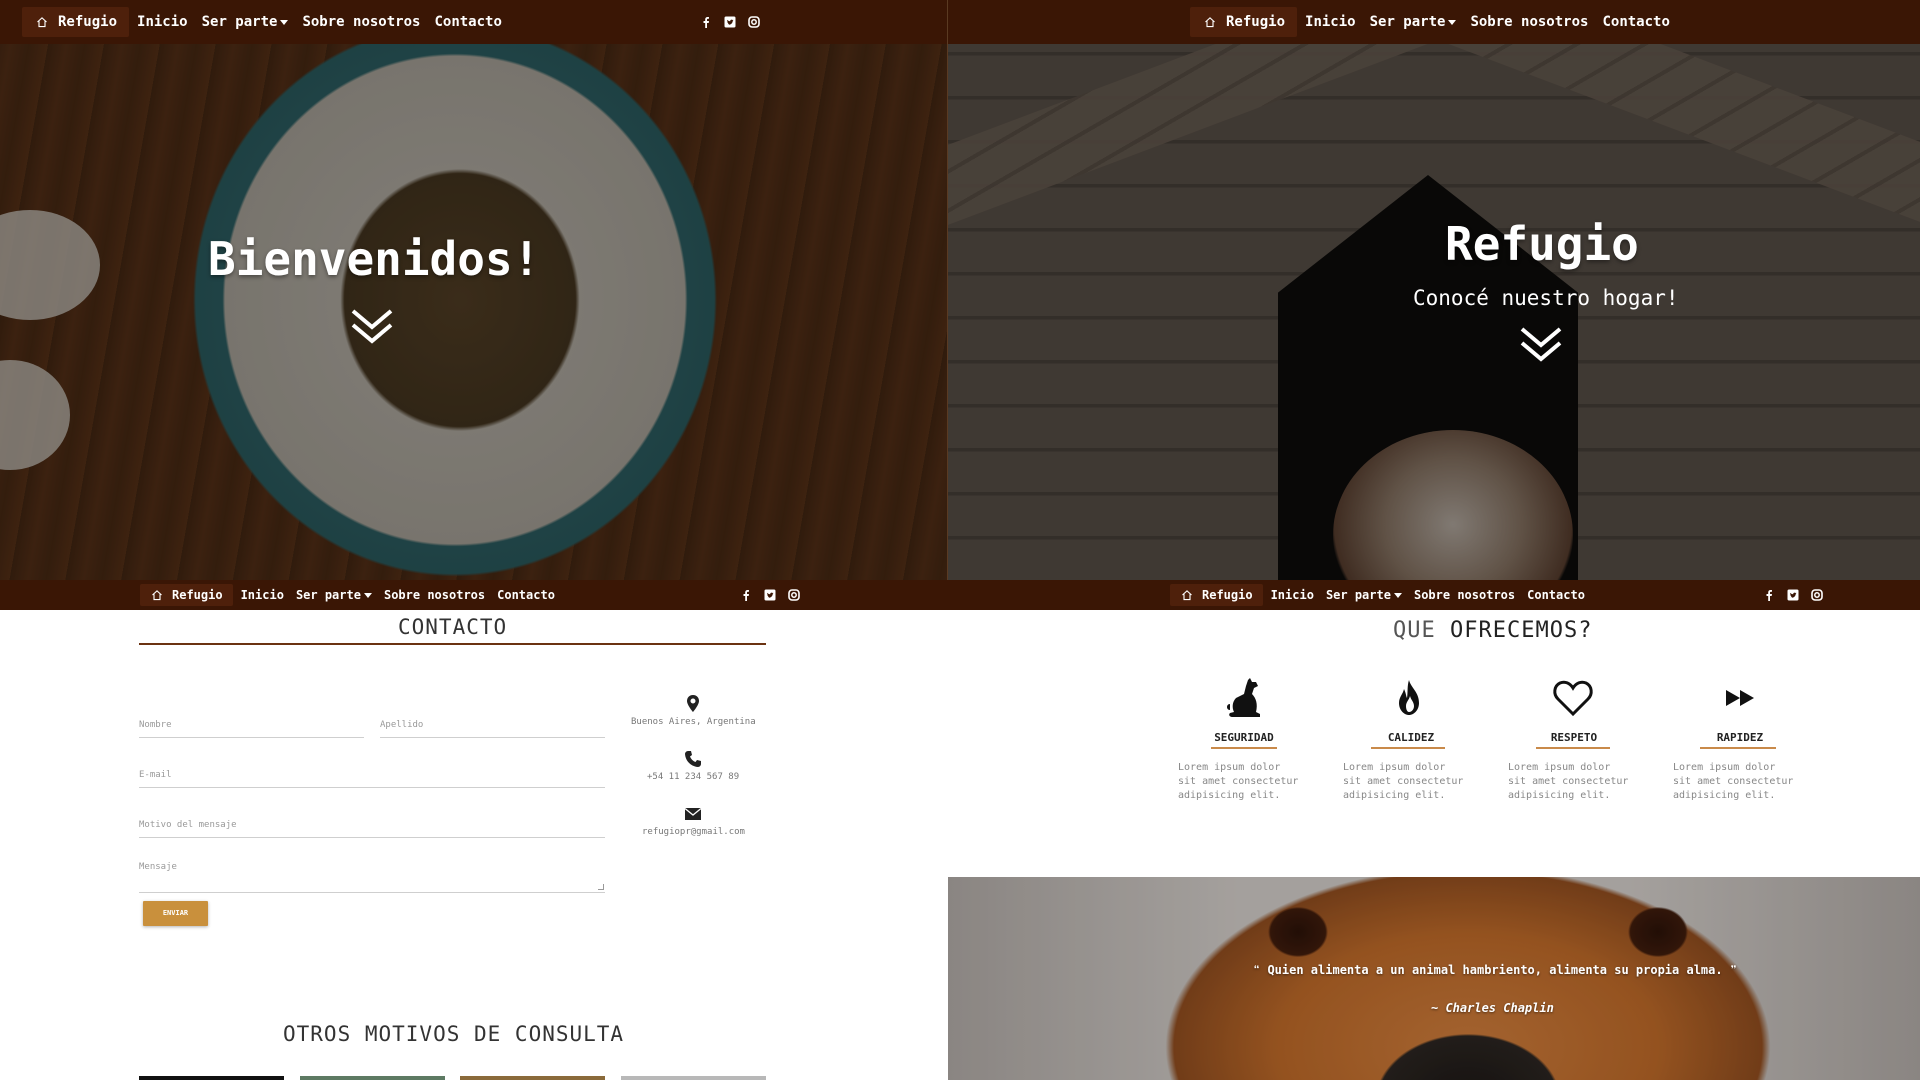 The height and width of the screenshot is (1080, 1920). I want to click on offer-title: SEGURIDAD, so click(1244, 737).